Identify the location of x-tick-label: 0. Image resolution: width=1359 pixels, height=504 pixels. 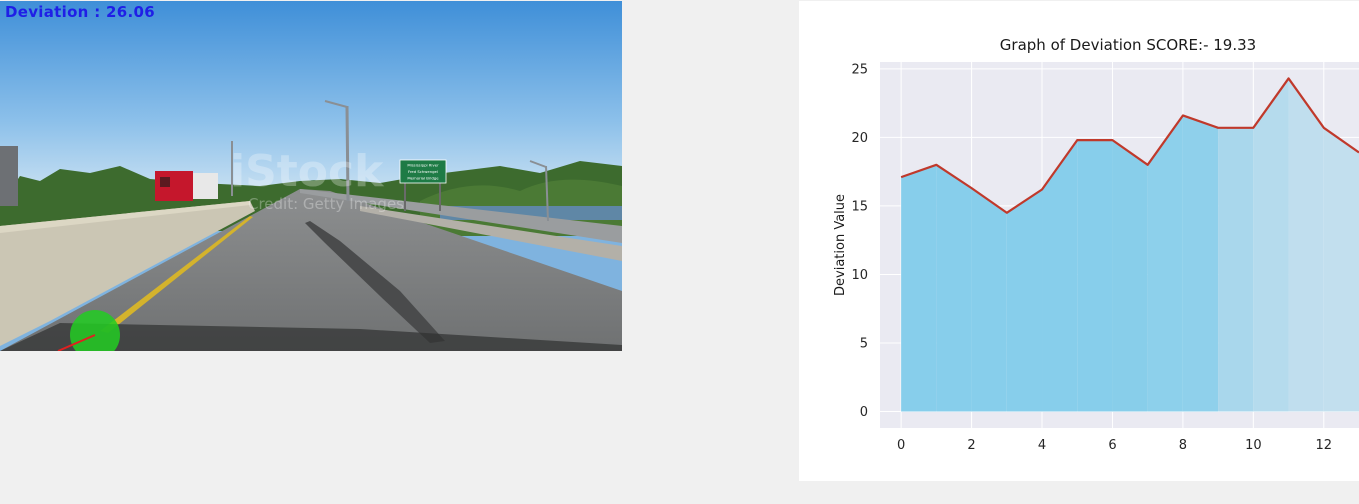
(901, 445).